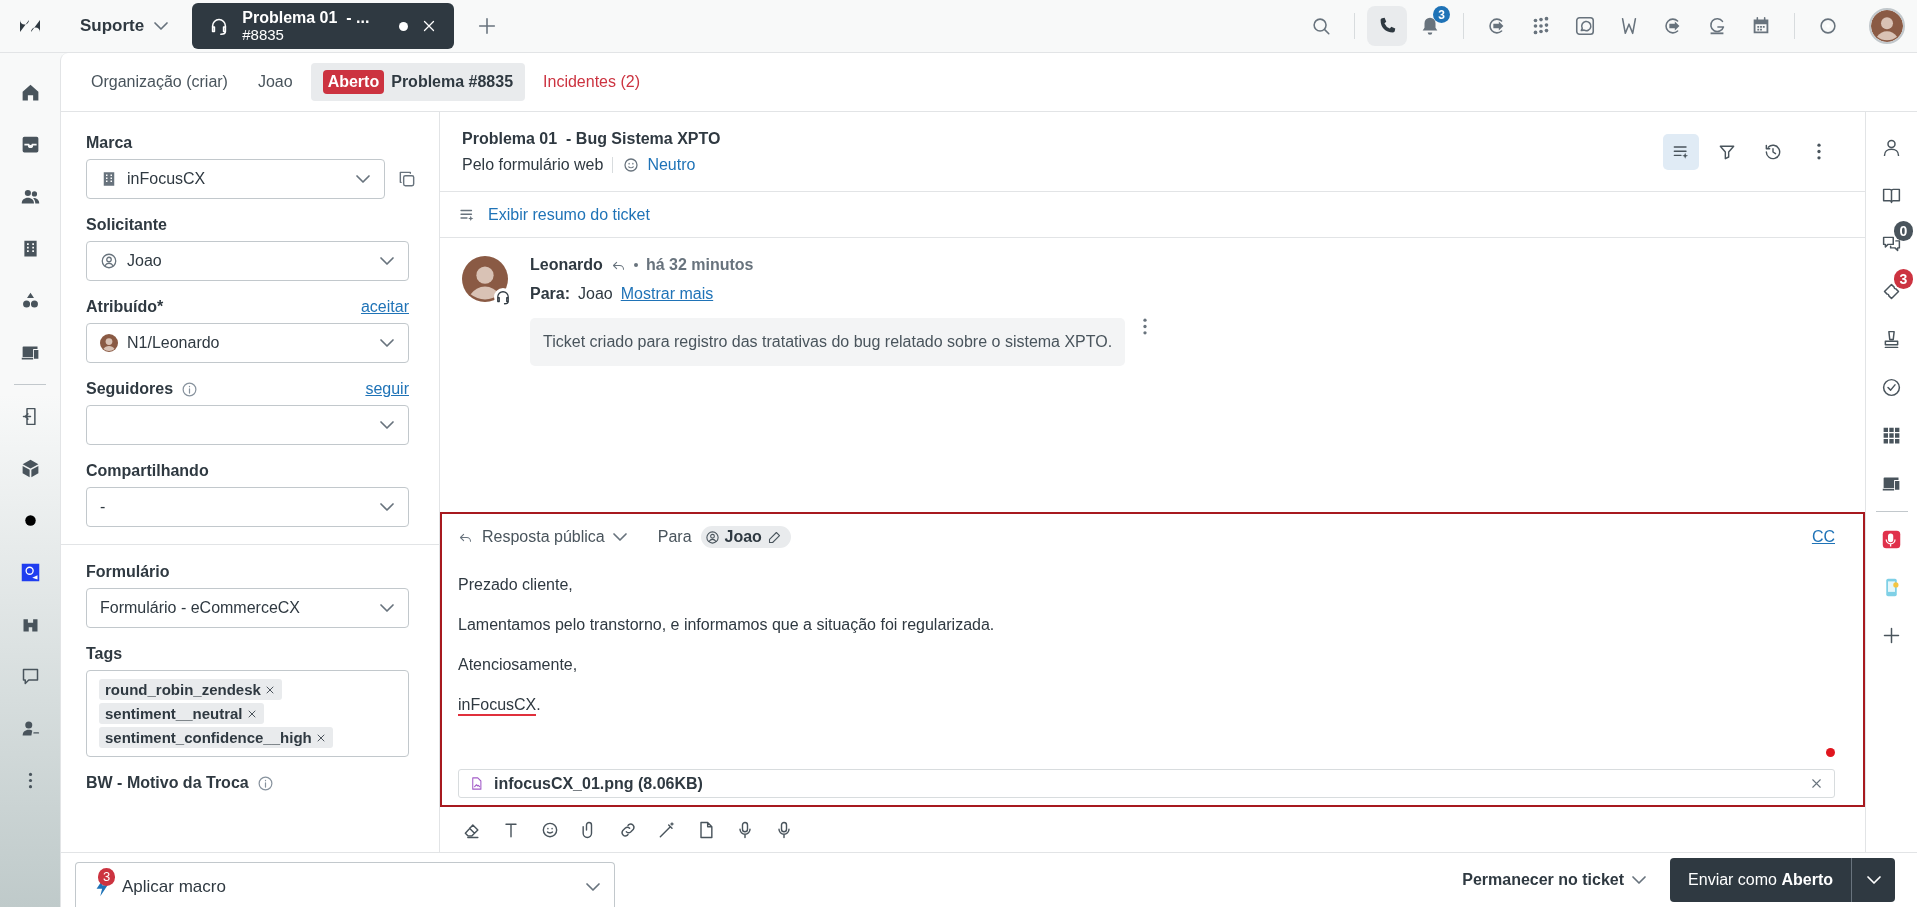  What do you see at coordinates (1146, 783) in the screenshot?
I see `attachment-item: infocusCX_01.png (8.06KB)` at bounding box center [1146, 783].